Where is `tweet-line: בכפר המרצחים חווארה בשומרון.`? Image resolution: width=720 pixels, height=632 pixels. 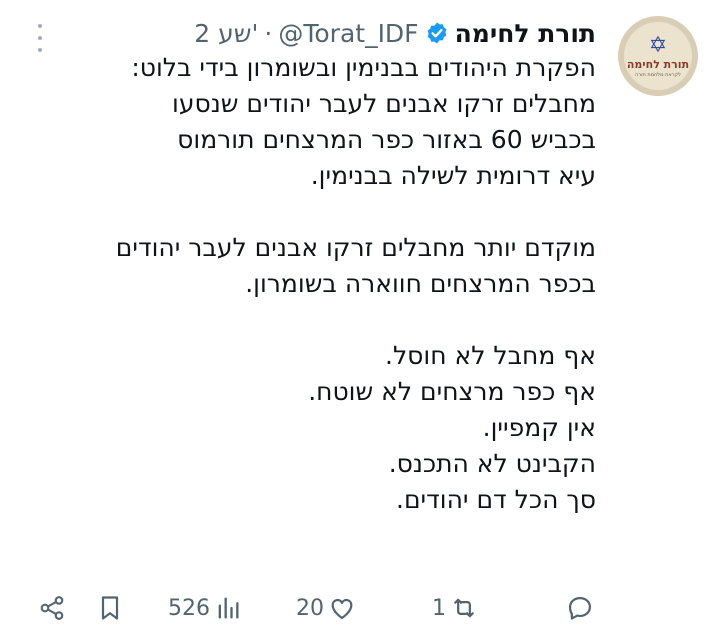
tweet-line: בכפר המרצחים חווארה בשומרון. is located at coordinates (420, 283).